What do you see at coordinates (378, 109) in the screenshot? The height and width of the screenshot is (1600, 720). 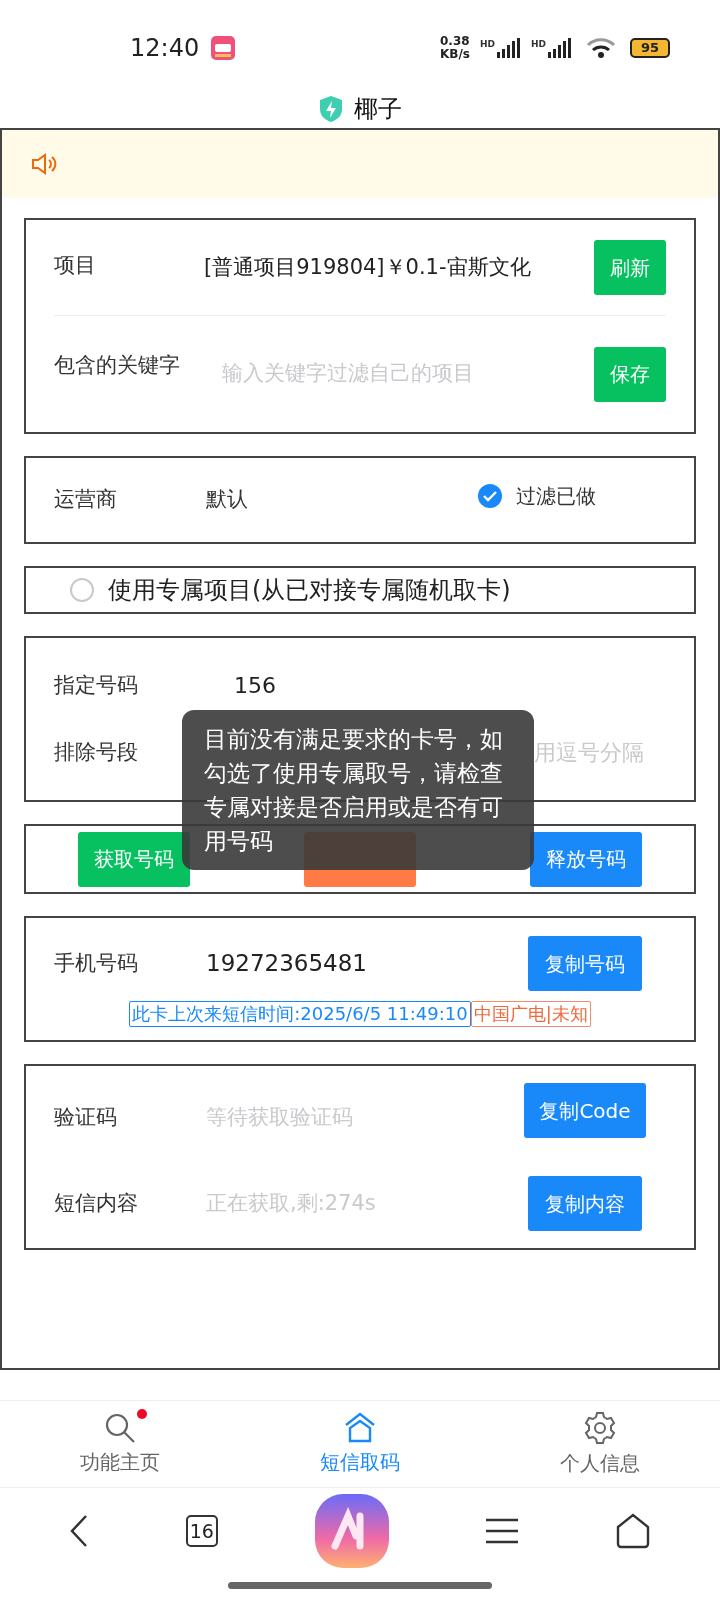 I see `page-title: 椰子` at bounding box center [378, 109].